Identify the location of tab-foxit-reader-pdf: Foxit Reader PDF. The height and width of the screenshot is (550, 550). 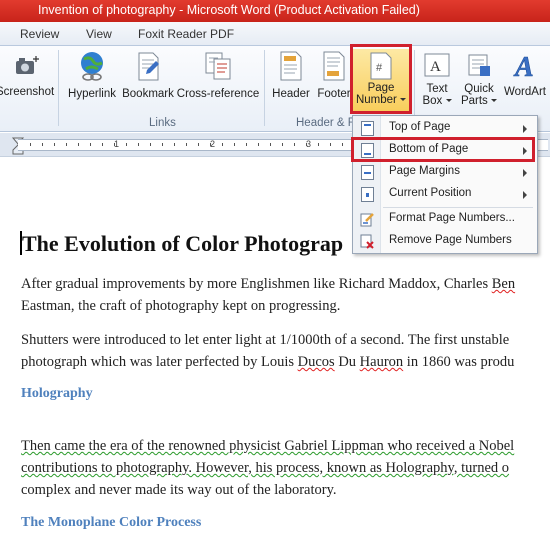
(186, 34).